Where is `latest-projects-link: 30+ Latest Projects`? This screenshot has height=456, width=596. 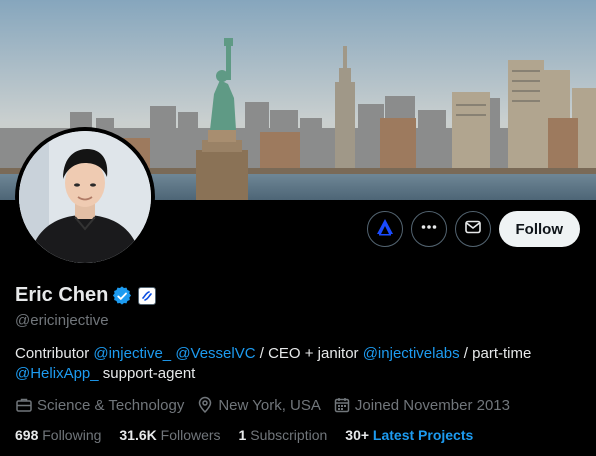
latest-projects-link: 30+ Latest Projects is located at coordinates (409, 435).